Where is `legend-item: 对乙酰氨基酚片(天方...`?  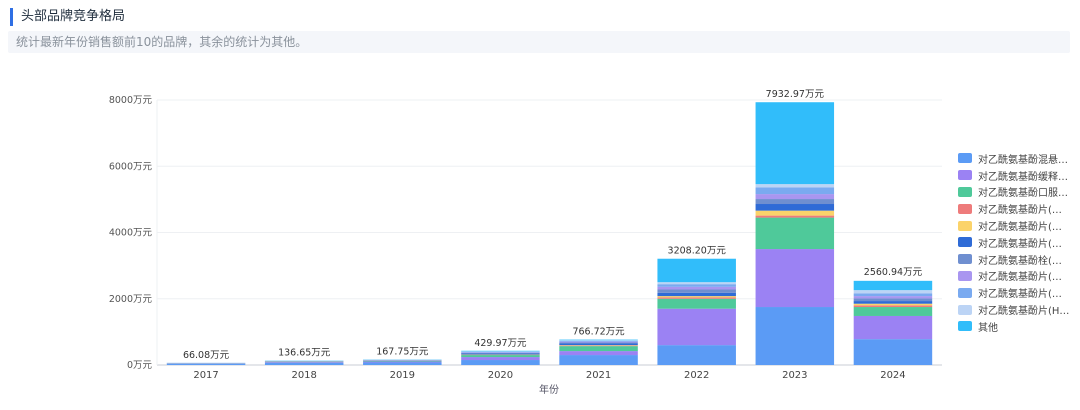 legend-item: 对乙酰氨基酚片(天方... is located at coordinates (1017, 292).